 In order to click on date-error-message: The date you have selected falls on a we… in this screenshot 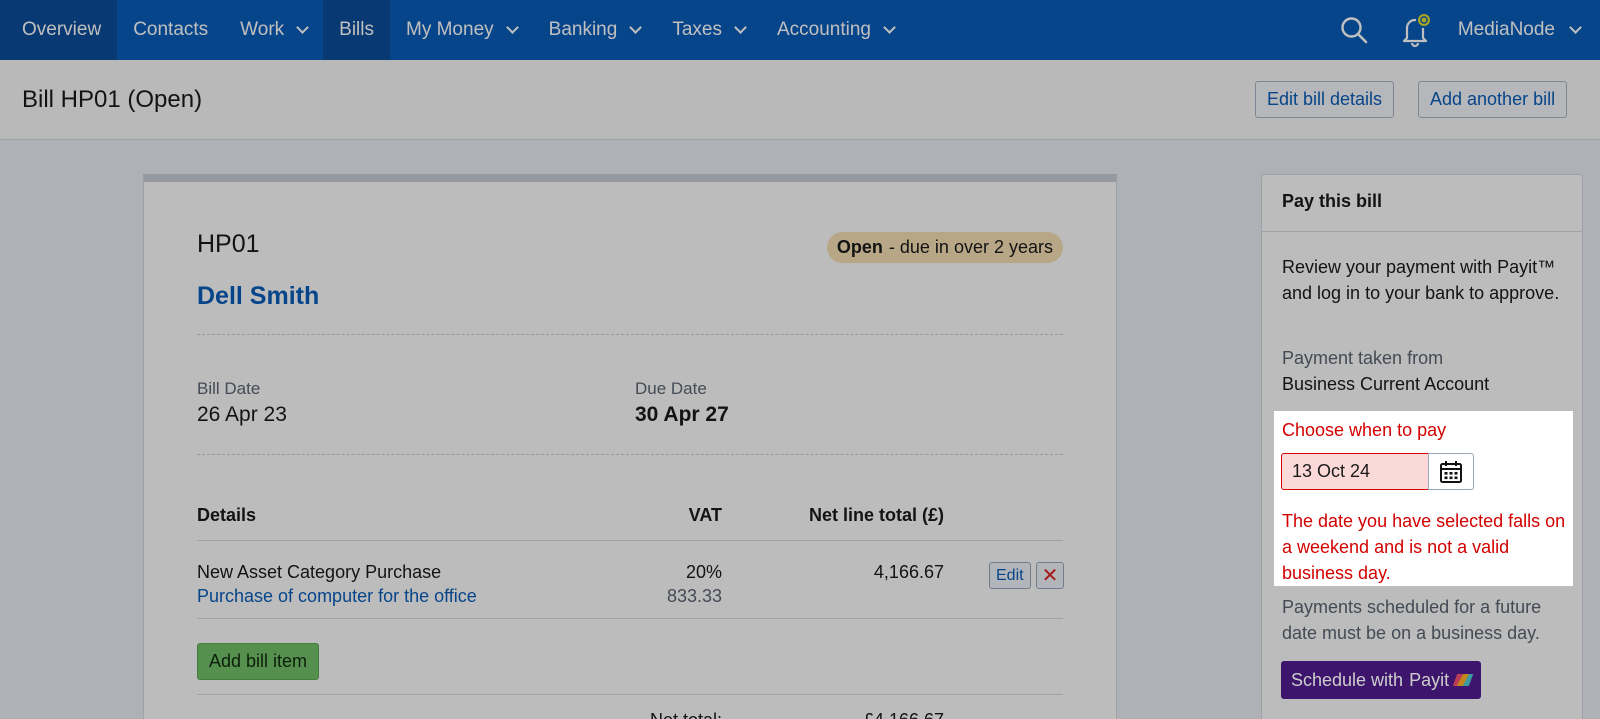, I will do `click(1424, 547)`.